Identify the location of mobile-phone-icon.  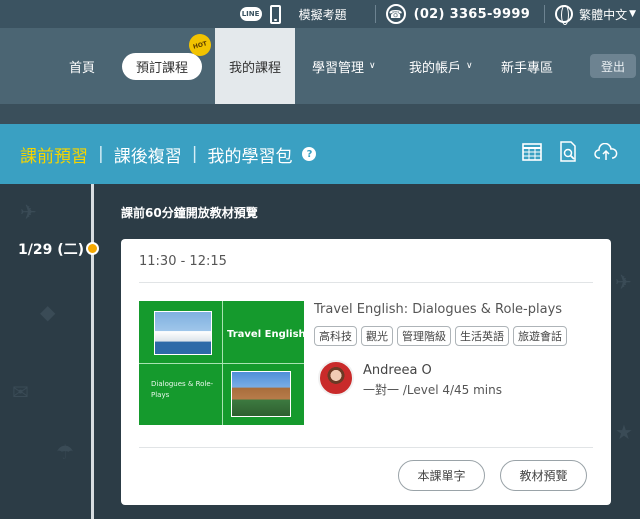
(275, 14).